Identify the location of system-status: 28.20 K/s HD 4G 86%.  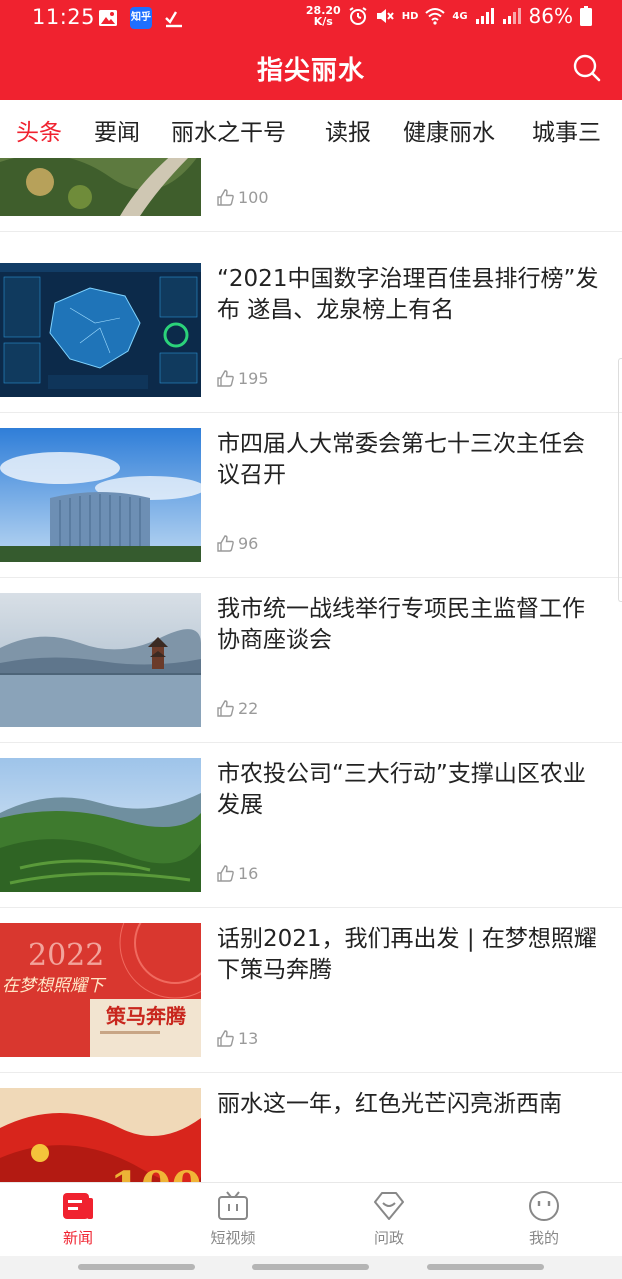
(449, 16).